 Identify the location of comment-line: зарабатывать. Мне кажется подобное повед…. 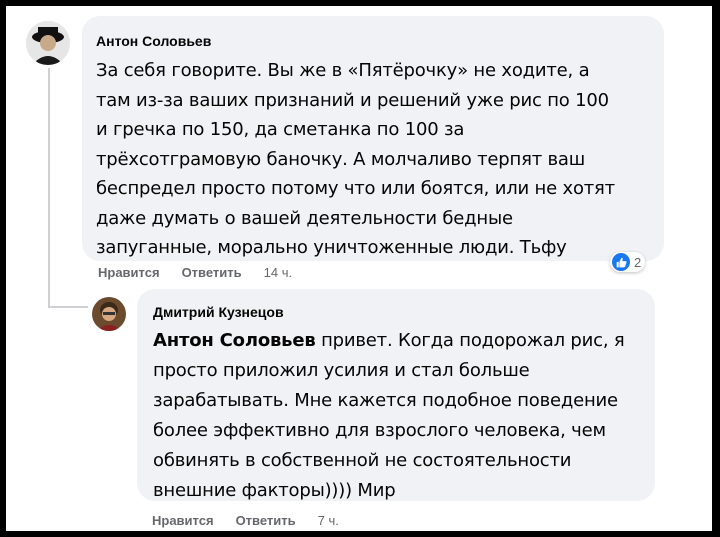
(385, 400).